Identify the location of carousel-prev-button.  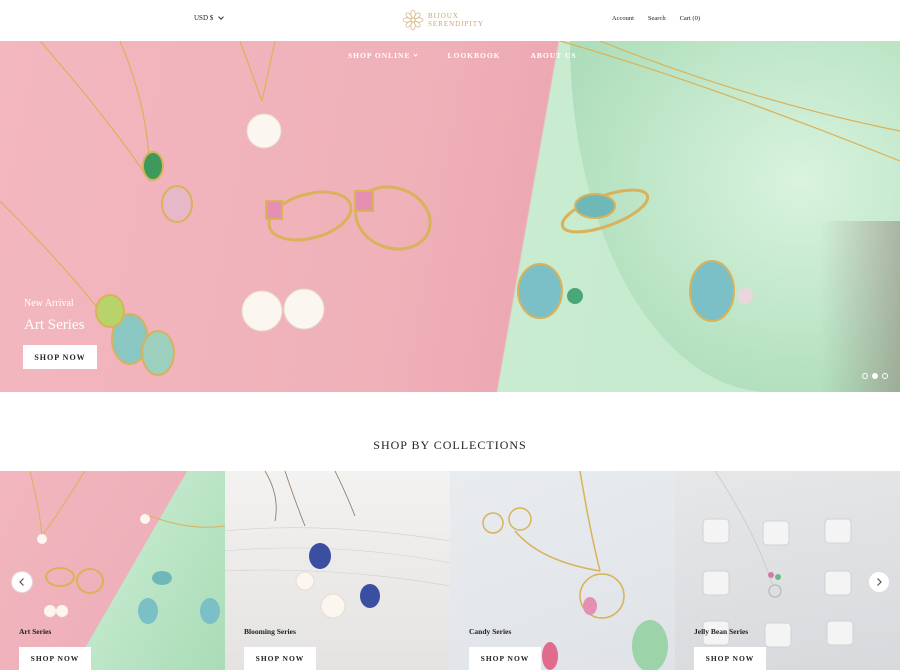
(22, 582).